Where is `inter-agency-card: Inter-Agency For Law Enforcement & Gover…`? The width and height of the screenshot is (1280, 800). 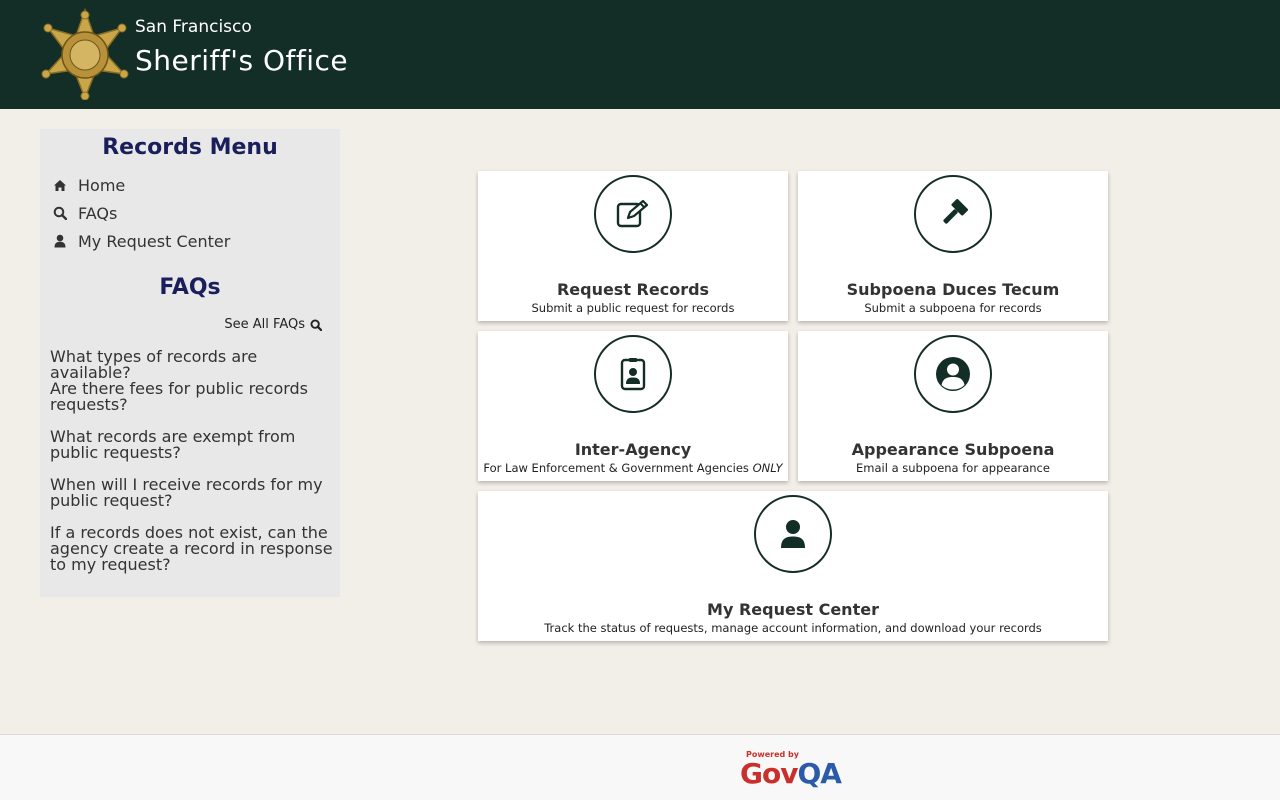
inter-agency-card: Inter-Agency For Law Enforcement & Gover… is located at coordinates (633, 406).